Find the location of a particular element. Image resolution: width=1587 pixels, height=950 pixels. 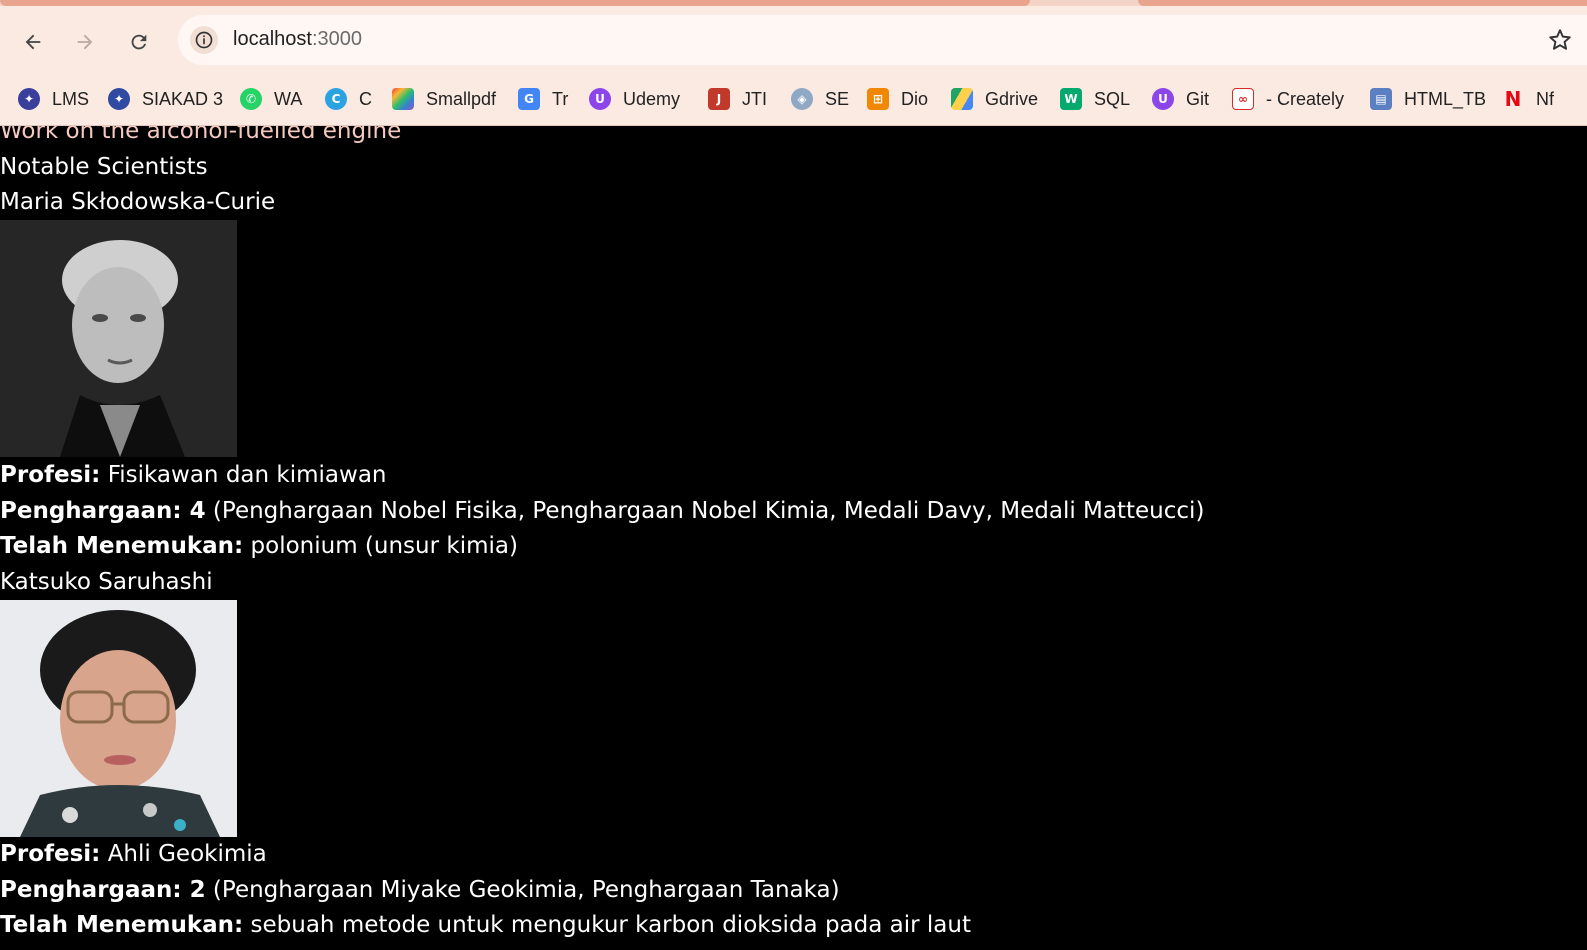

bookmark-label: Nf is located at coordinates (1545, 98).